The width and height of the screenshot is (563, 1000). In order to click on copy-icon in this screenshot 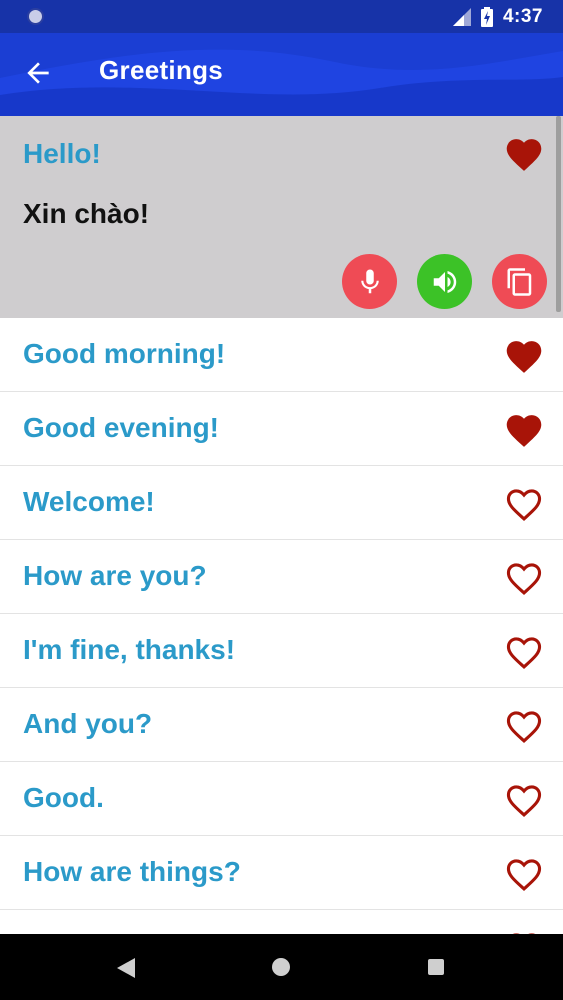, I will do `click(519, 281)`.